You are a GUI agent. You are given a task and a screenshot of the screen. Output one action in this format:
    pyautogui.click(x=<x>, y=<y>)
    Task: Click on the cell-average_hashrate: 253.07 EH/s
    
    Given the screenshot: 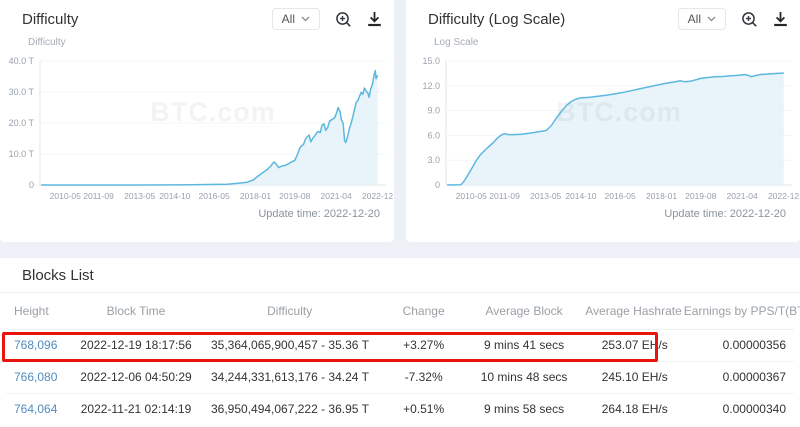 What is the action you would take?
    pyautogui.click(x=634, y=345)
    